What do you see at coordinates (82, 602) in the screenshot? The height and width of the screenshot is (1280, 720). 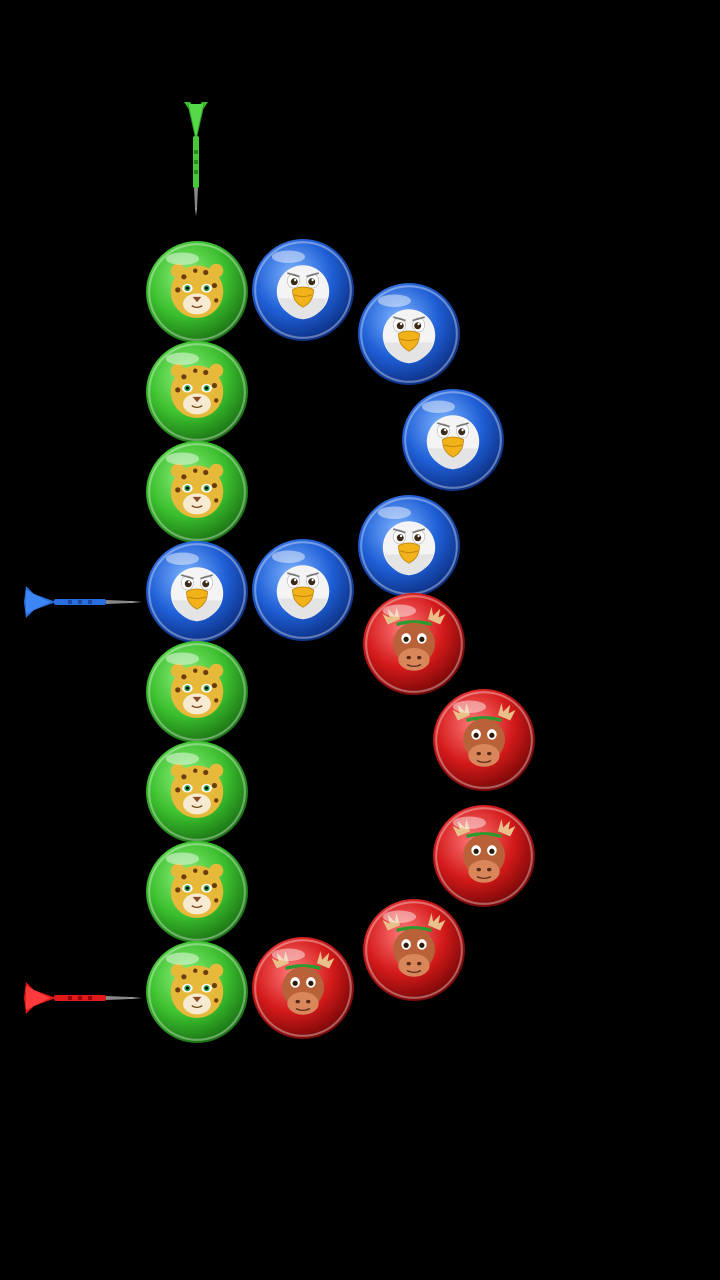 I see `blue-dart-icon` at bounding box center [82, 602].